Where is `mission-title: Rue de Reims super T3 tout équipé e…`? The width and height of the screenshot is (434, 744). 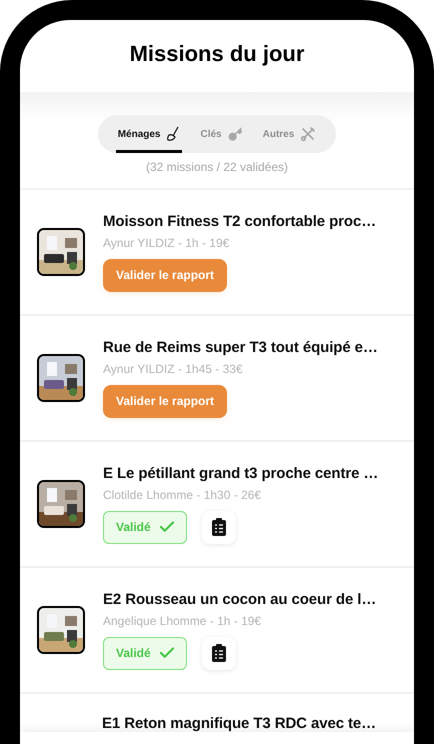
mission-title: Rue de Reims super T3 tout équipé e… is located at coordinates (240, 347).